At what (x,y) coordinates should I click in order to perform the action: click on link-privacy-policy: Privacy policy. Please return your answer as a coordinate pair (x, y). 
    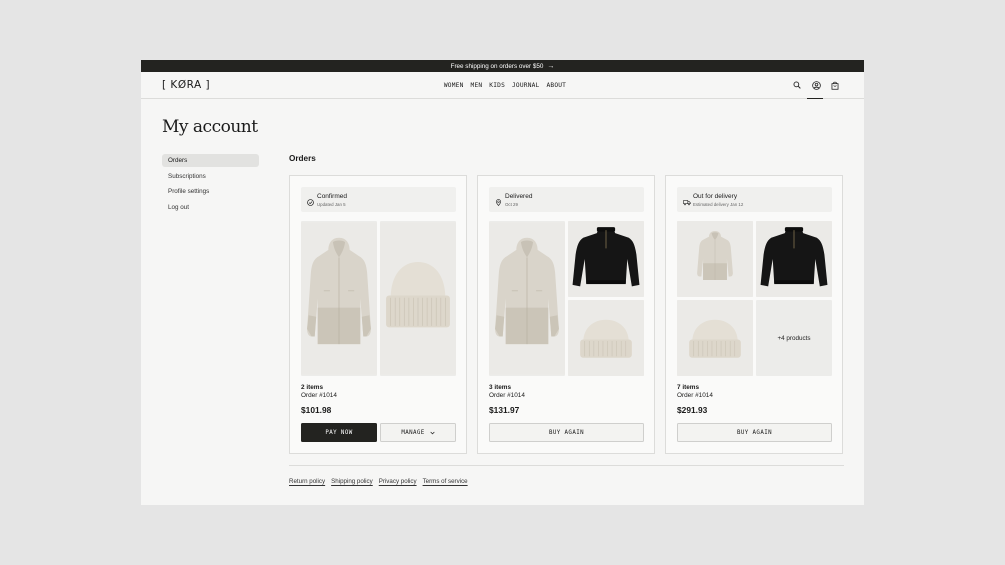
    Looking at the image, I should click on (398, 481).